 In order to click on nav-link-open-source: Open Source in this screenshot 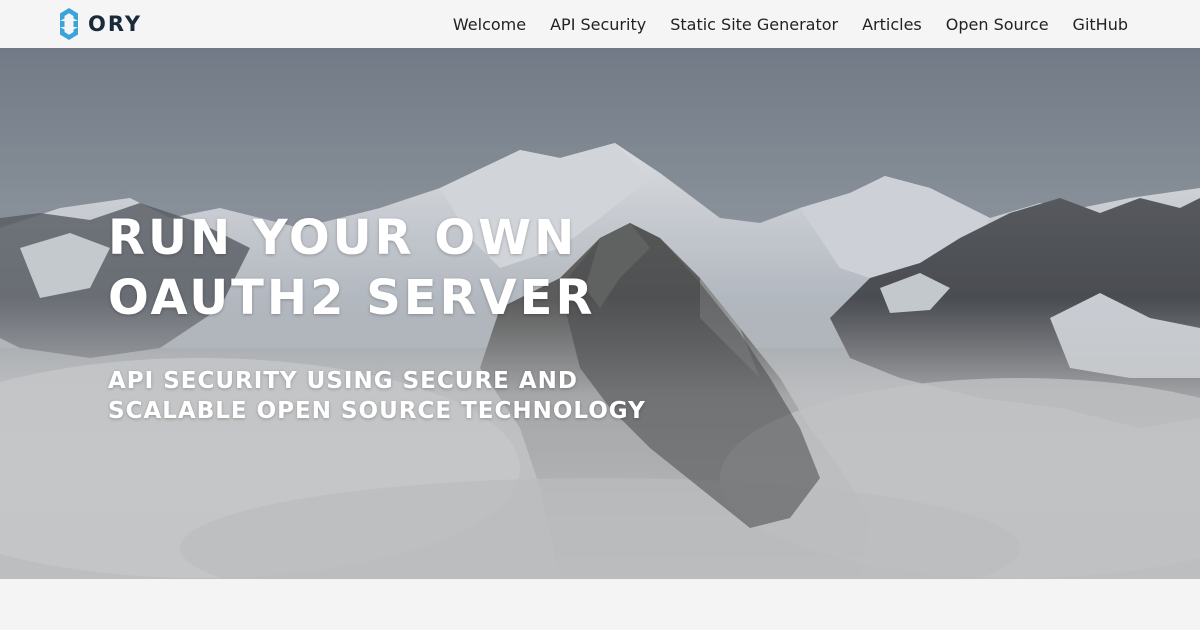, I will do `click(997, 24)`.